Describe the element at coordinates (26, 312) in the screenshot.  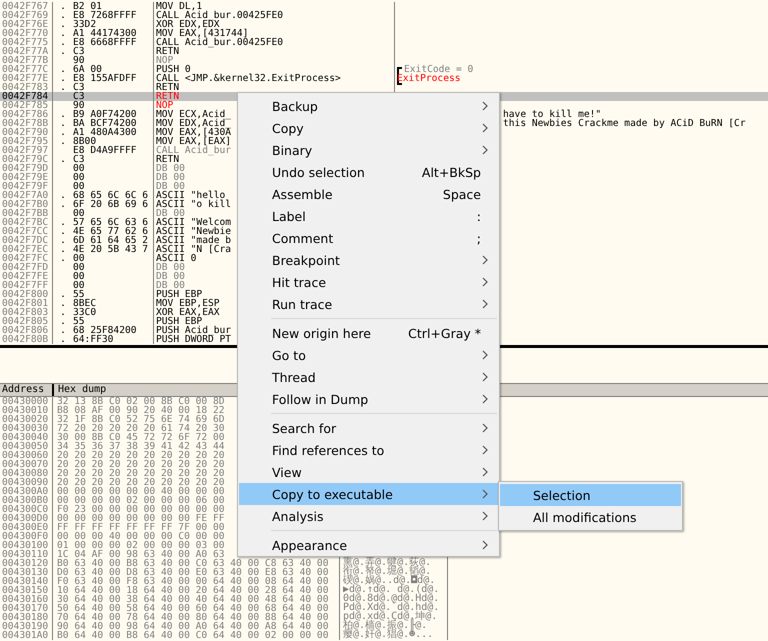
I see `address-cell: 0042F803` at that location.